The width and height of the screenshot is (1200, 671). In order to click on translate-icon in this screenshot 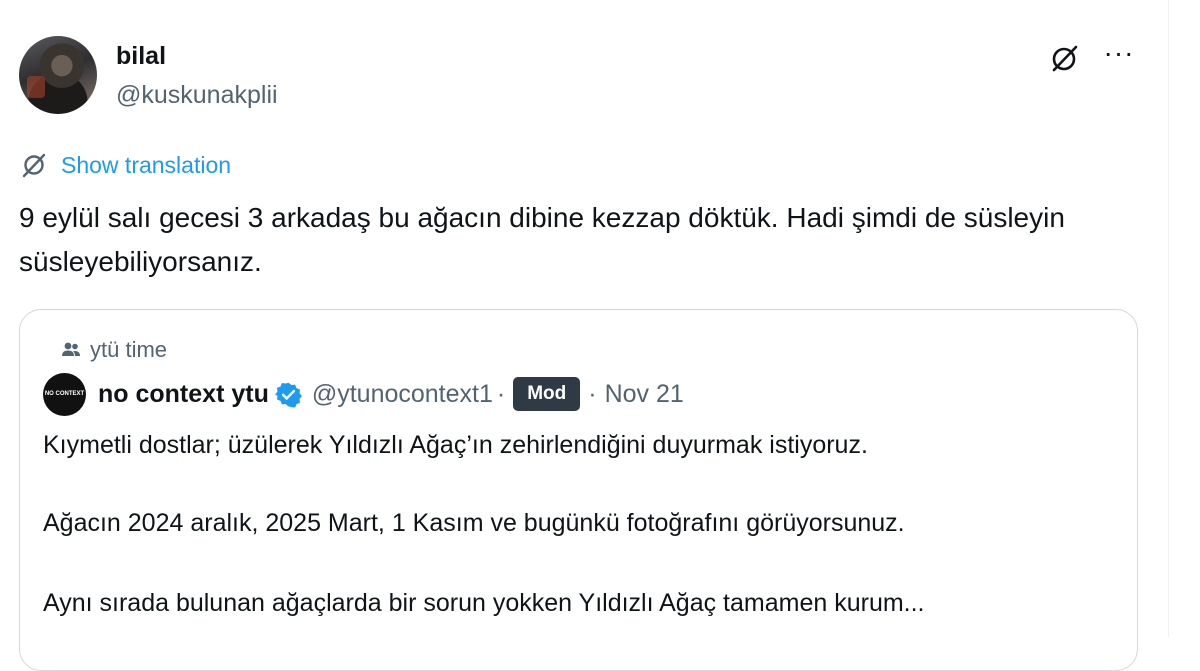, I will do `click(34, 165)`.